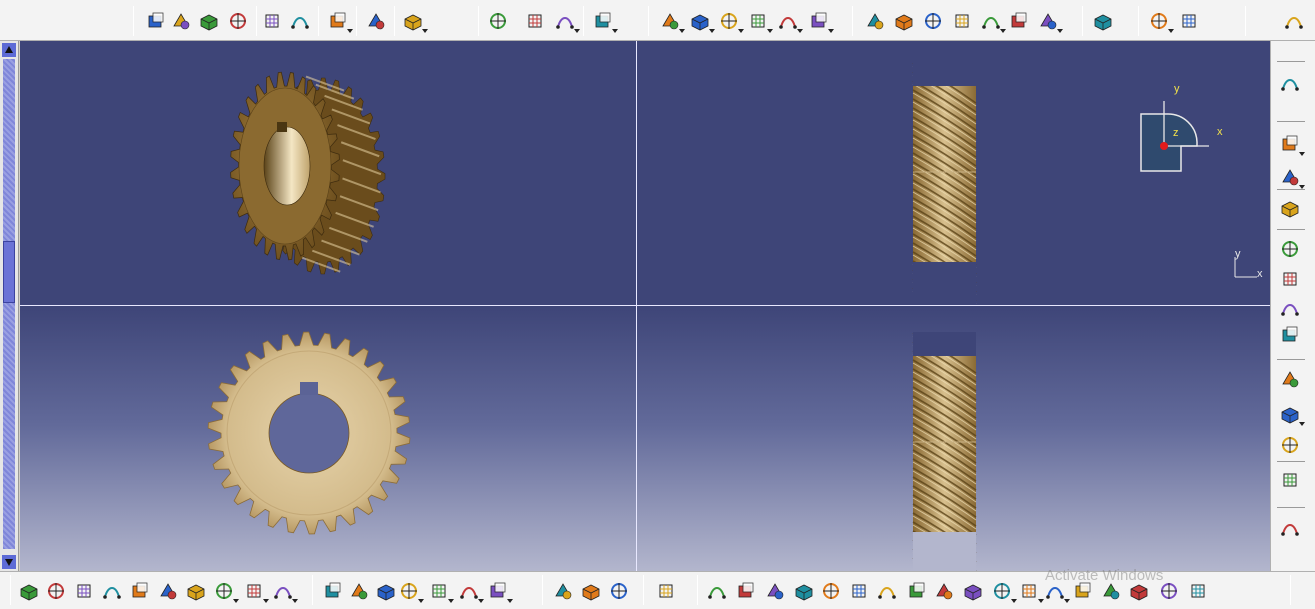  I want to click on part-body-icon, so click(1290, 249).